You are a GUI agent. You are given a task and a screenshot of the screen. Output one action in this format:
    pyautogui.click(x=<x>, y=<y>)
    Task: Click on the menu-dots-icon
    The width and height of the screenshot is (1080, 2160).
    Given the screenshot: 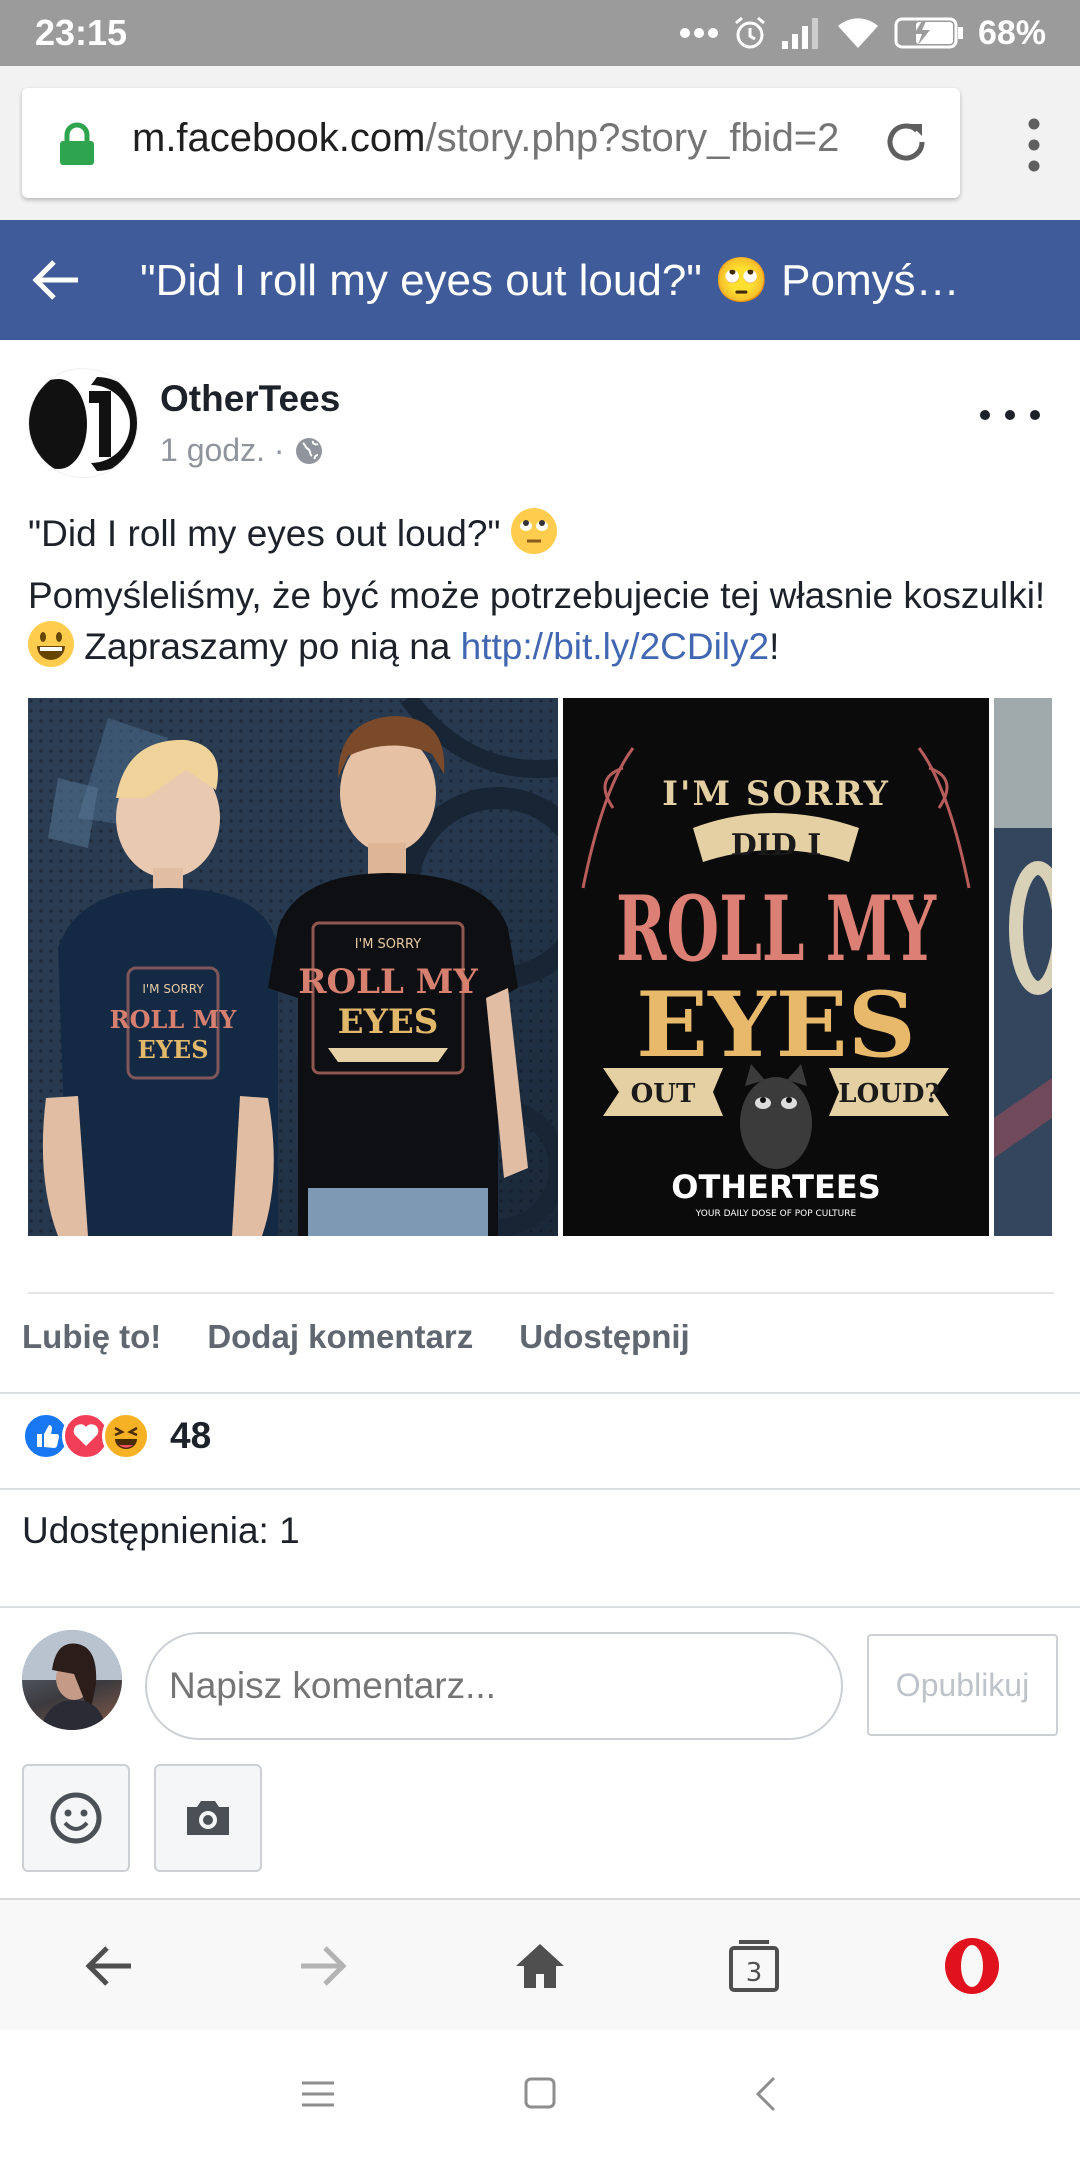 What is the action you would take?
    pyautogui.click(x=1034, y=145)
    